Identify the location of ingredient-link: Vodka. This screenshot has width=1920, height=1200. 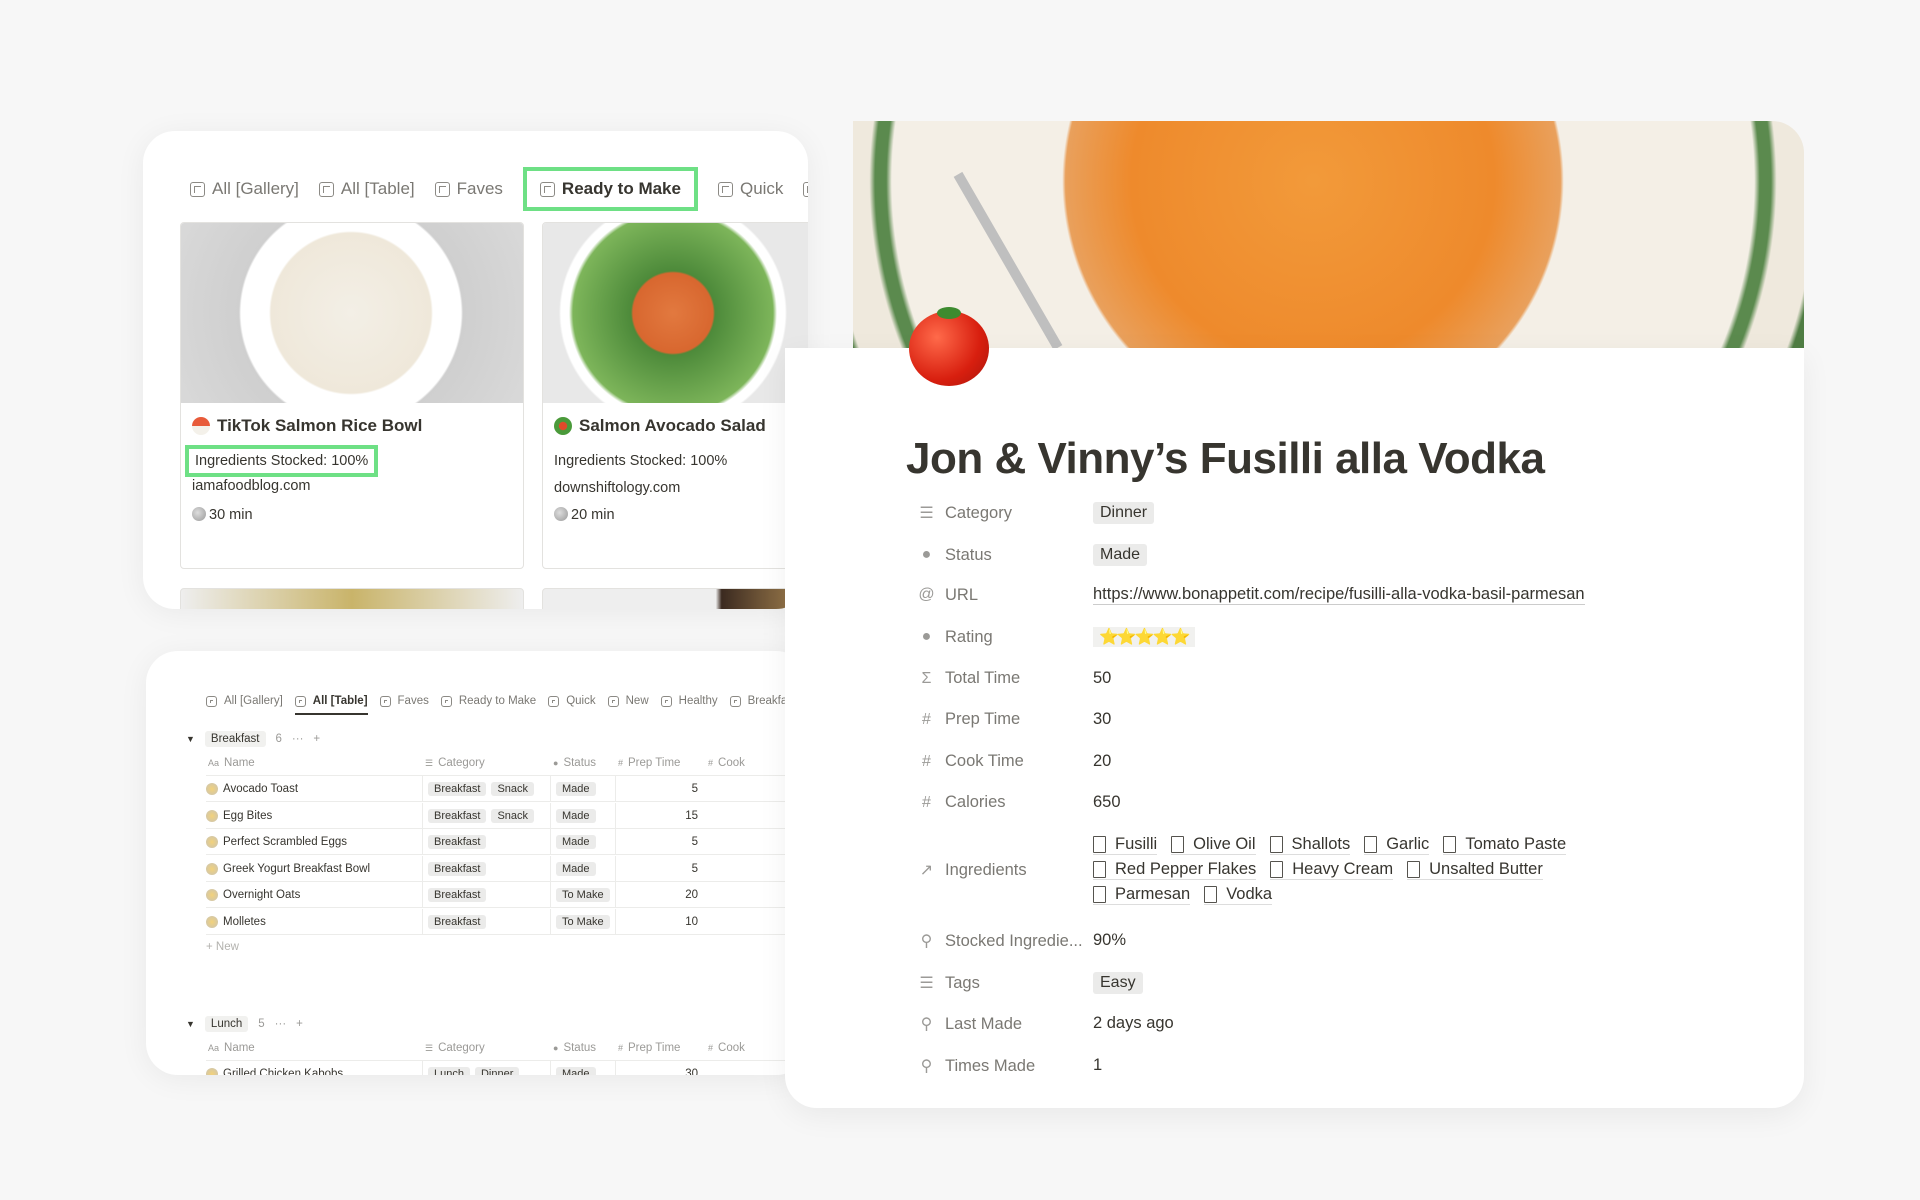
(1238, 895).